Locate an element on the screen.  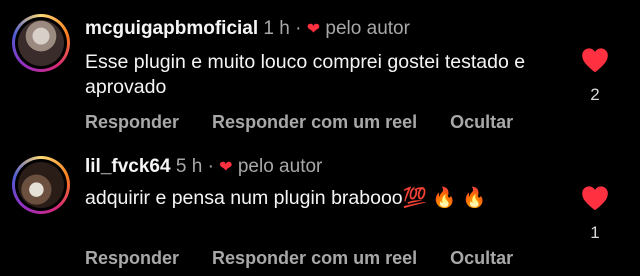
username: lil_fvck64 is located at coordinates (128, 166).